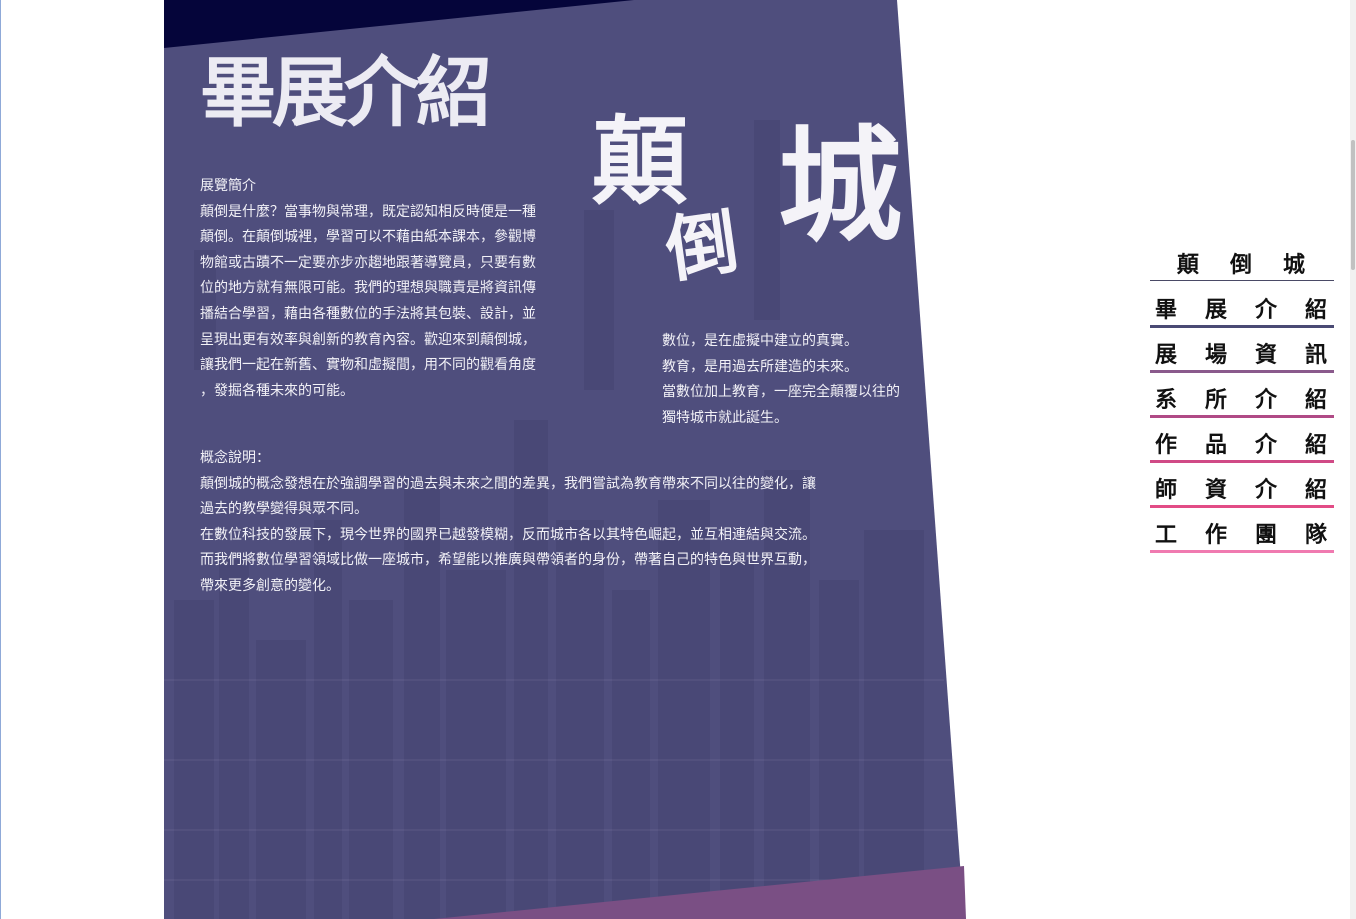 The width and height of the screenshot is (1356, 919). What do you see at coordinates (1353, 205) in the screenshot?
I see `scrollbar-thumb` at bounding box center [1353, 205].